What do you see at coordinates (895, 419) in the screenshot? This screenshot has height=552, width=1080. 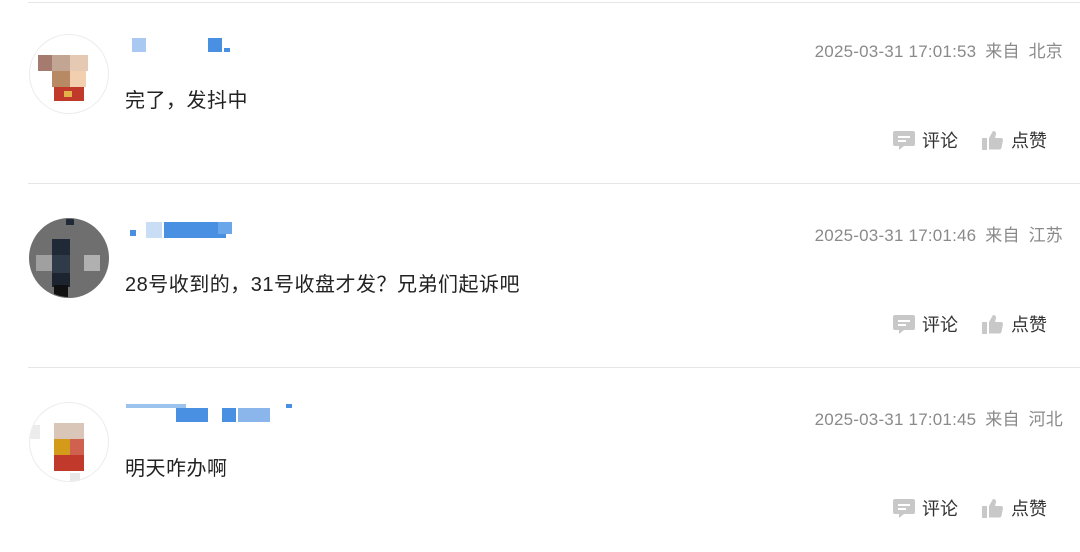 I see `comment-time: 2025-03-31 17:01:45` at bounding box center [895, 419].